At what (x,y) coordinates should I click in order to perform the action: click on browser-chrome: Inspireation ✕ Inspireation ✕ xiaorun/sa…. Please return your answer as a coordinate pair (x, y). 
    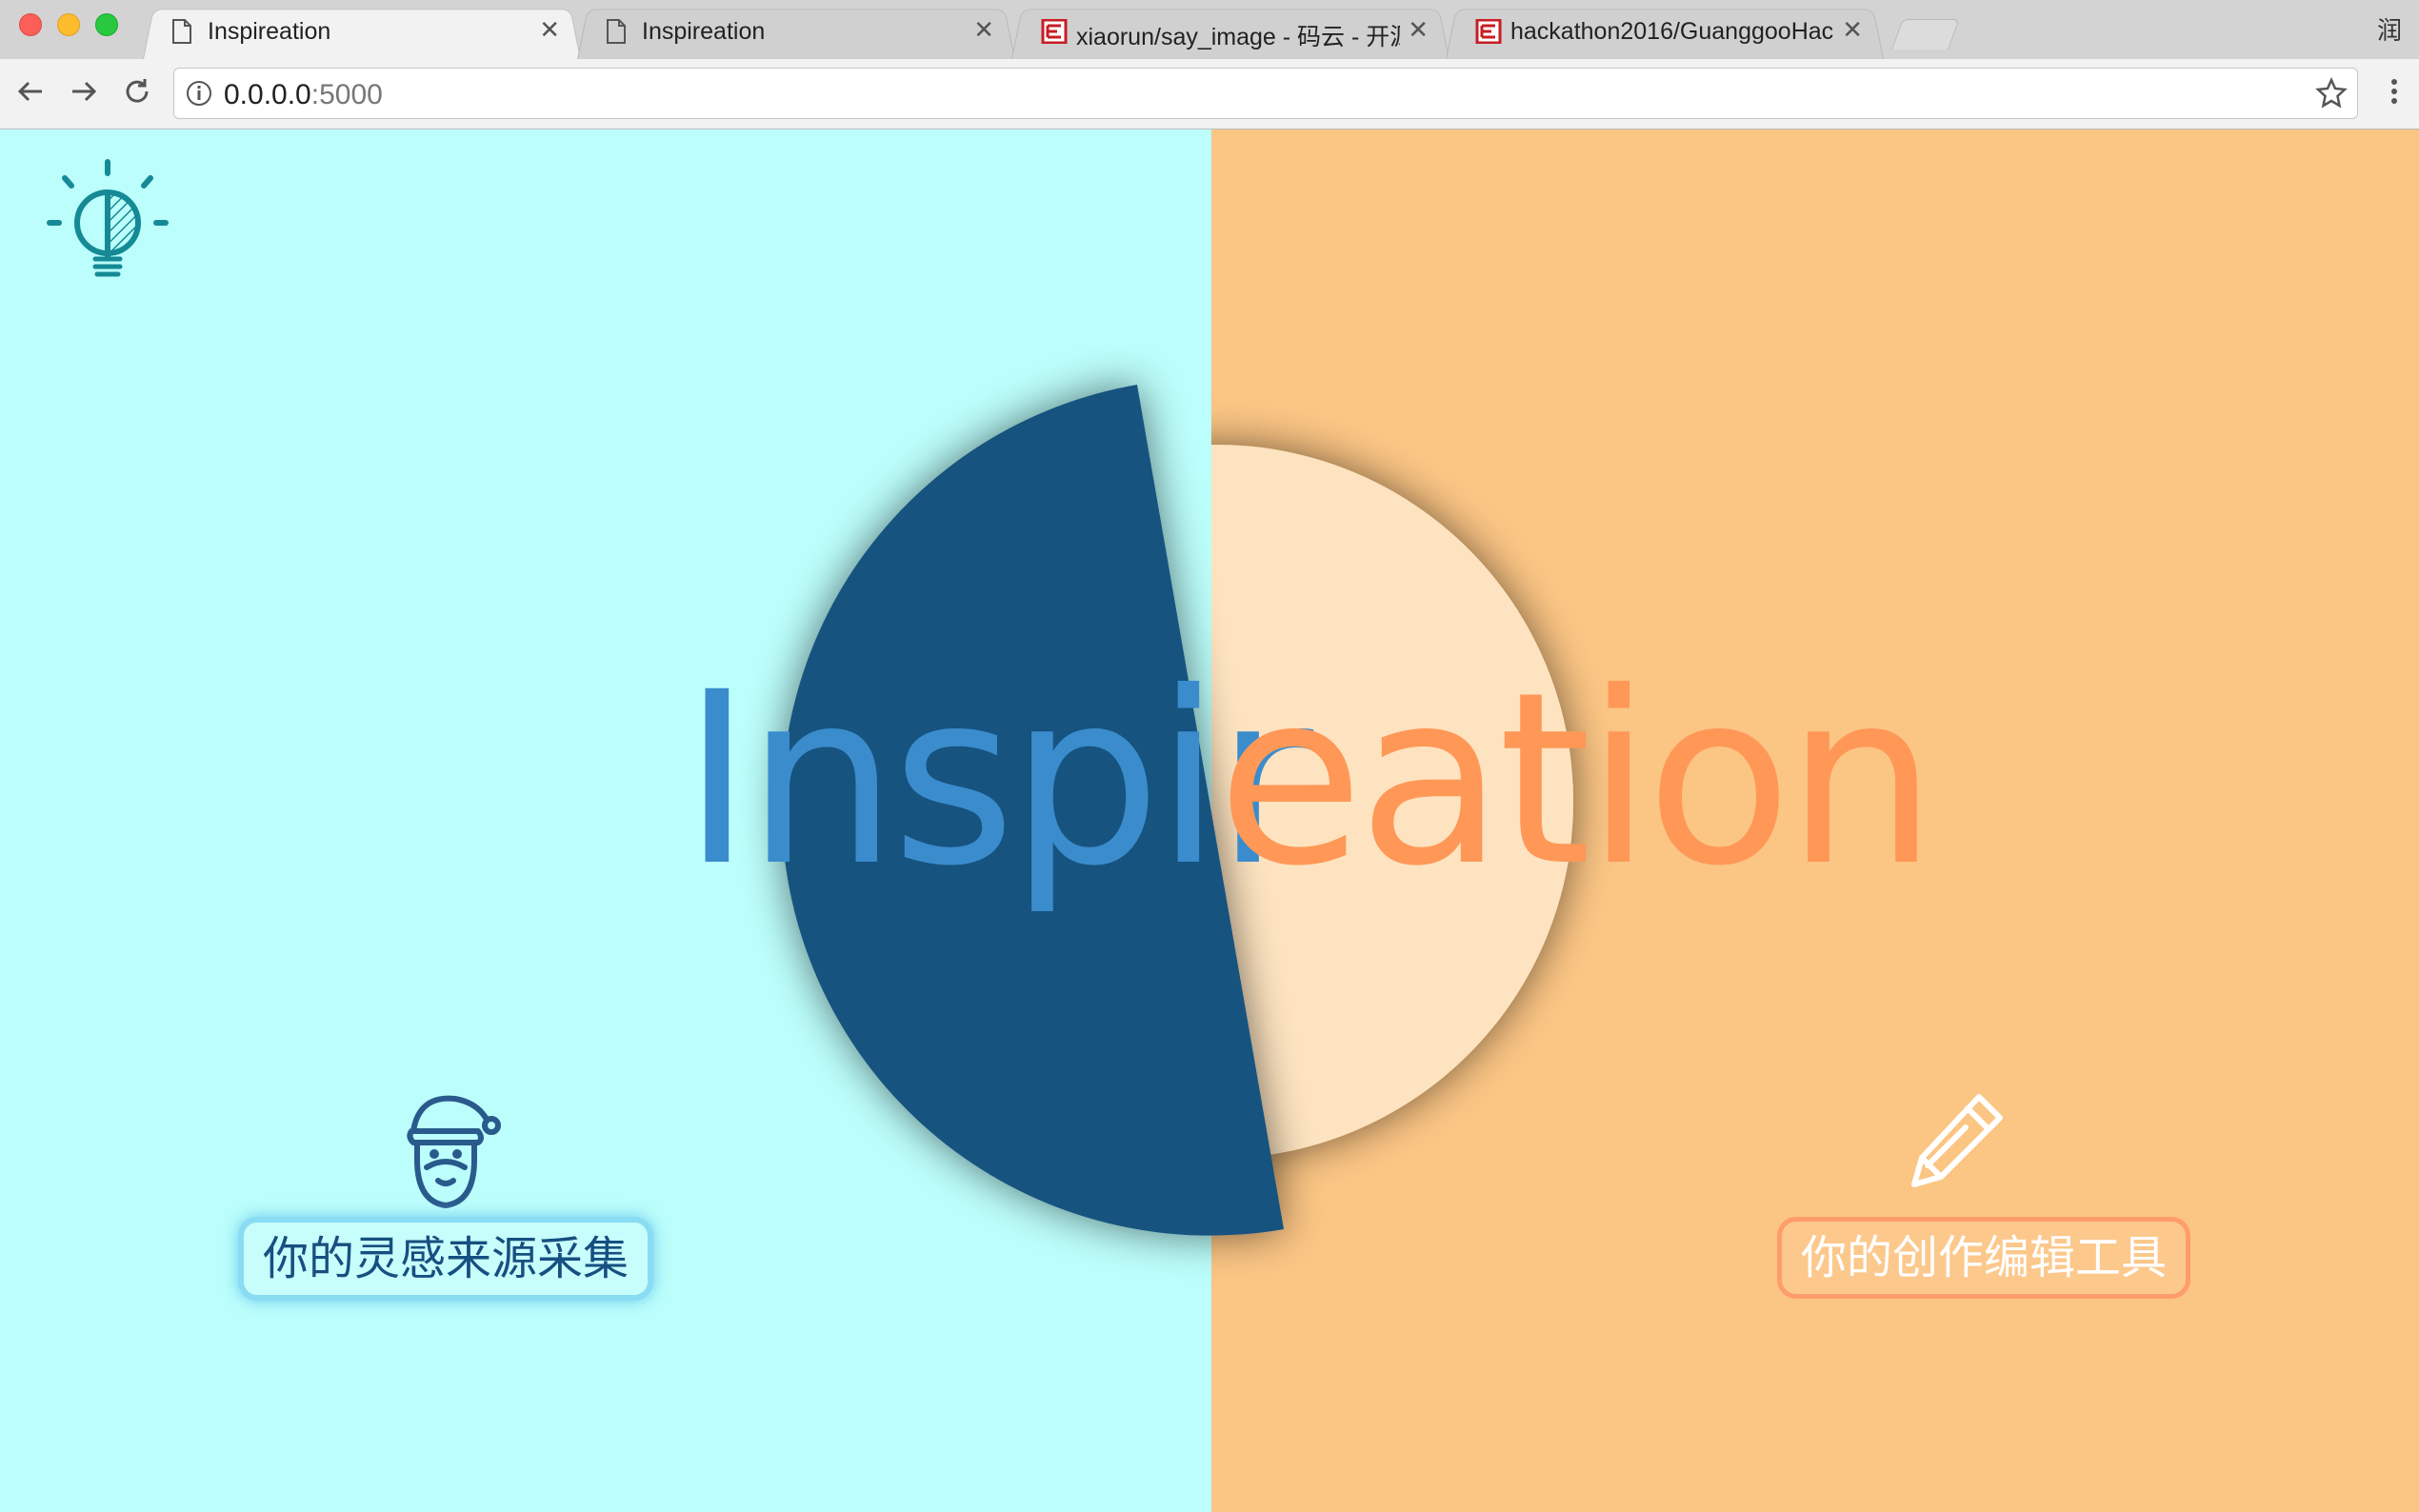
    Looking at the image, I should click on (1209, 64).